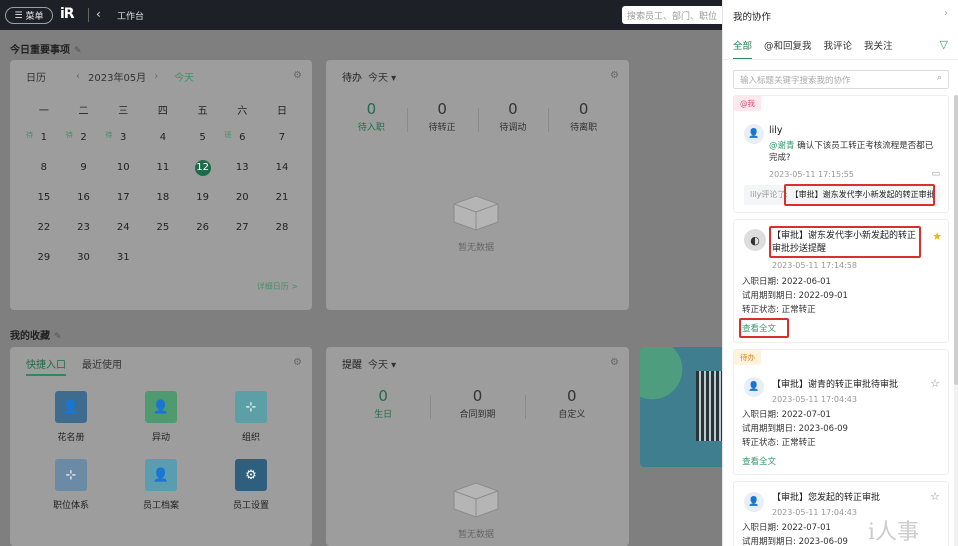 This screenshot has width=958, height=546. What do you see at coordinates (102, 366) in the screenshot?
I see `tab-recent: 最近使用` at bounding box center [102, 366].